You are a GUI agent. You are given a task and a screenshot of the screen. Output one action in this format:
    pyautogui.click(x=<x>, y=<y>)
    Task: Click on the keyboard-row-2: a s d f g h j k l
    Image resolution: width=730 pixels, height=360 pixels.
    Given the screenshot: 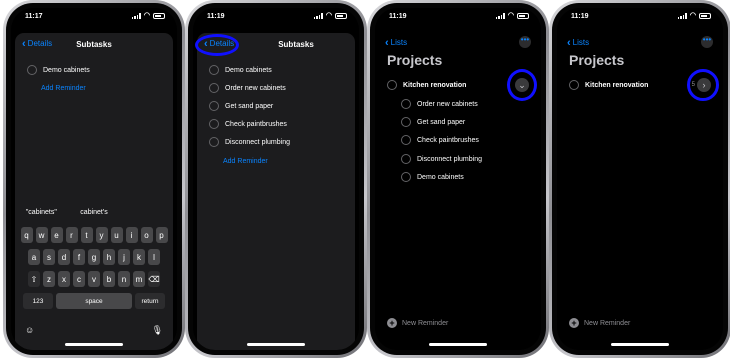 What is the action you would take?
    pyautogui.click(x=94, y=257)
    